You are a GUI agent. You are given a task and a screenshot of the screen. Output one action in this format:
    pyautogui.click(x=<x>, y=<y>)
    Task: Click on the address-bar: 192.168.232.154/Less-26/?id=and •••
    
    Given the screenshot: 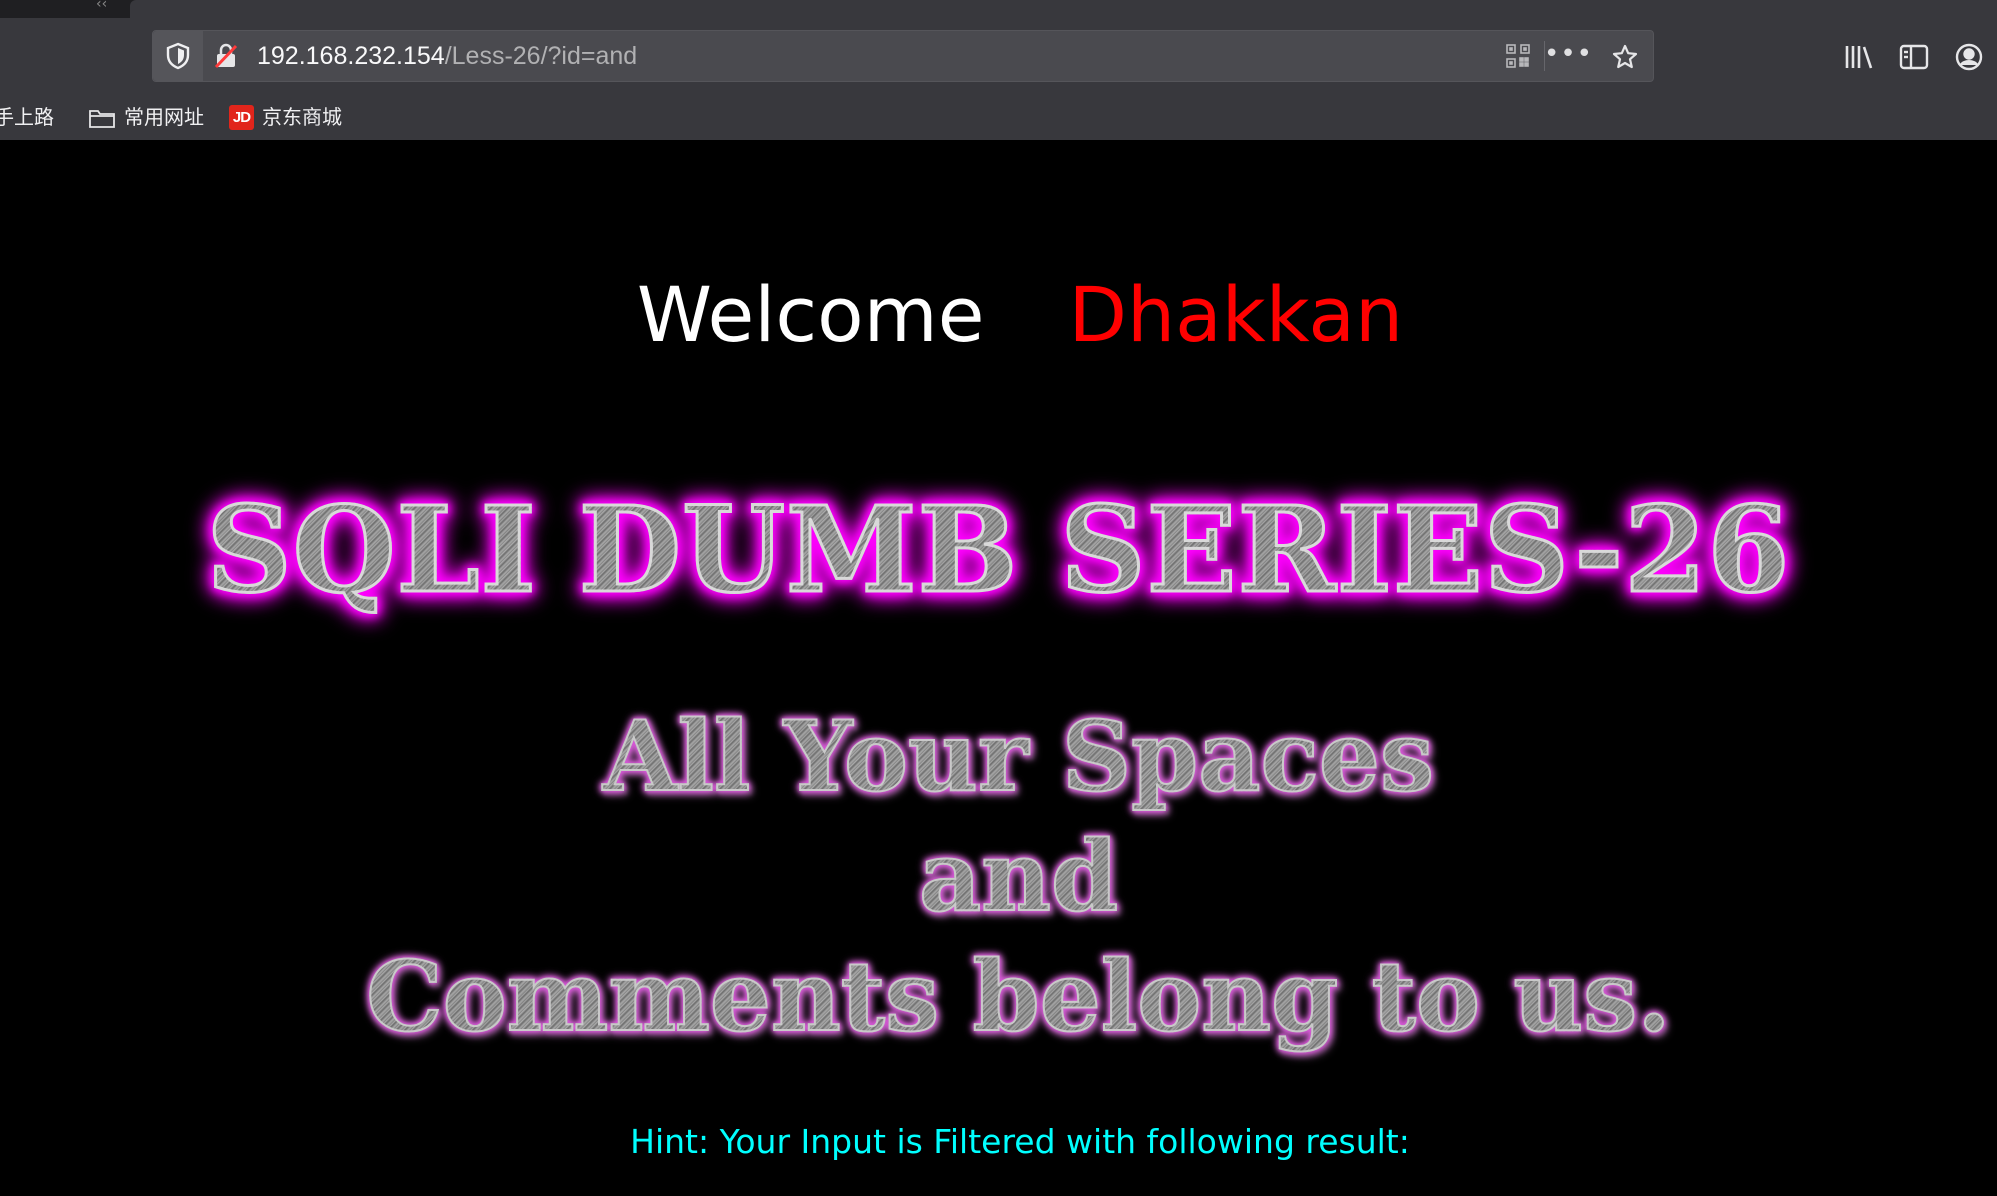 What is the action you would take?
    pyautogui.click(x=903, y=56)
    